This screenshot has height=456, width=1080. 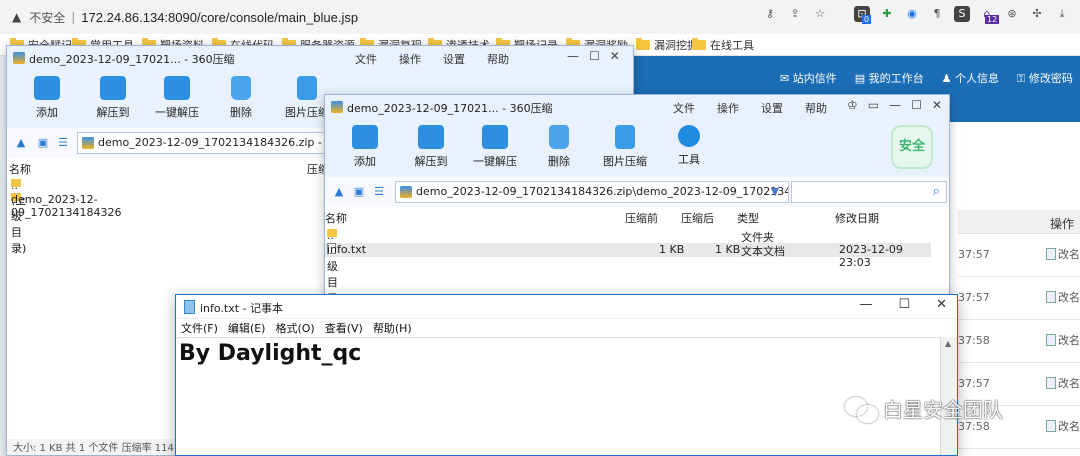 I want to click on extension-icon-5: S, so click(x=962, y=14).